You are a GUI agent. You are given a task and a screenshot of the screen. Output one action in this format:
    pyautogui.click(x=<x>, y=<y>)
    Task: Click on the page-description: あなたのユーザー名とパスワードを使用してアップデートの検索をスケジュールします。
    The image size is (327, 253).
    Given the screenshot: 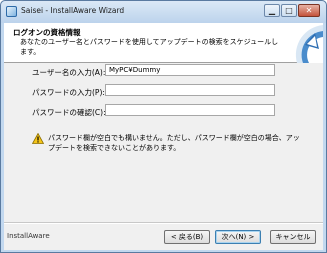 What is the action you would take?
    pyautogui.click(x=149, y=47)
    